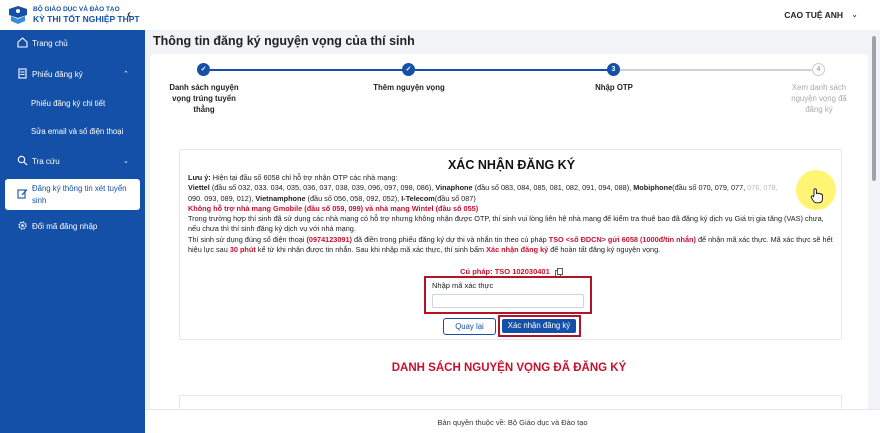 This screenshot has height=433, width=880. What do you see at coordinates (329, 239) in the screenshot?
I see `phone-number: (0974123091)` at bounding box center [329, 239].